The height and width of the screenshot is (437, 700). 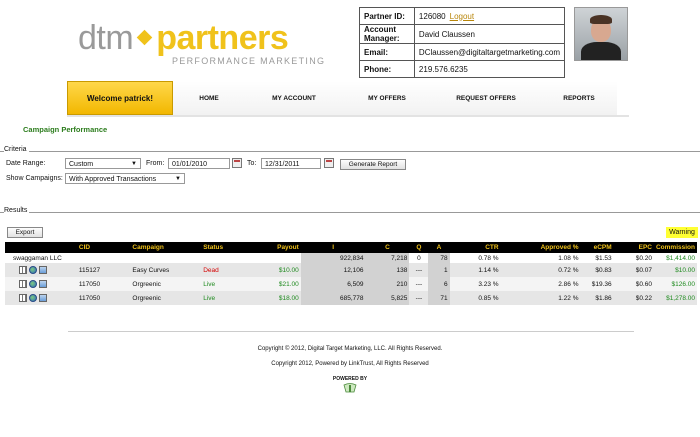 What do you see at coordinates (252, 163) in the screenshot?
I see `to-label: To:` at bounding box center [252, 163].